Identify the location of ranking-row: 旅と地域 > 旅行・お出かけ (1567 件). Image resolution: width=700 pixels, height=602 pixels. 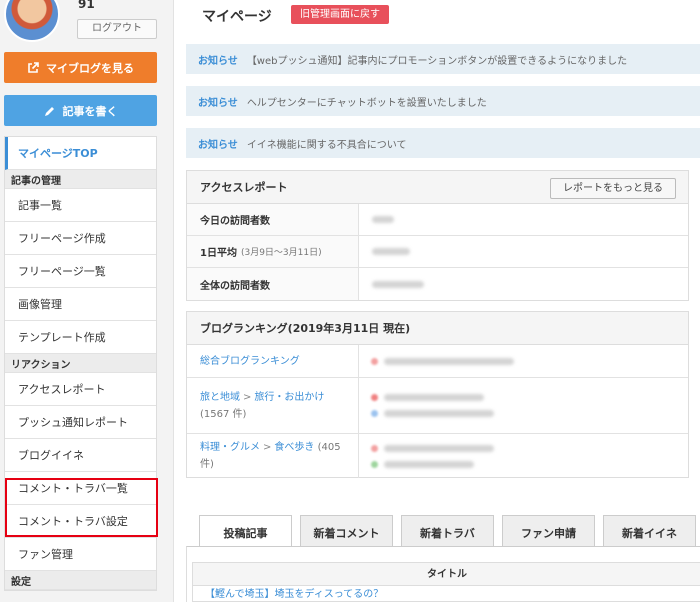
(437, 406).